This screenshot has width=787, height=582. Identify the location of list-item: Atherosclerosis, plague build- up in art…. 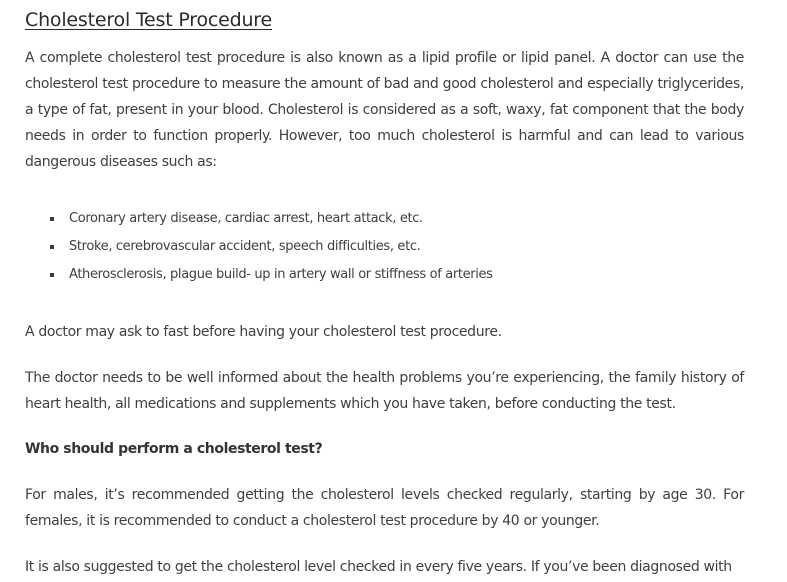
(397, 275).